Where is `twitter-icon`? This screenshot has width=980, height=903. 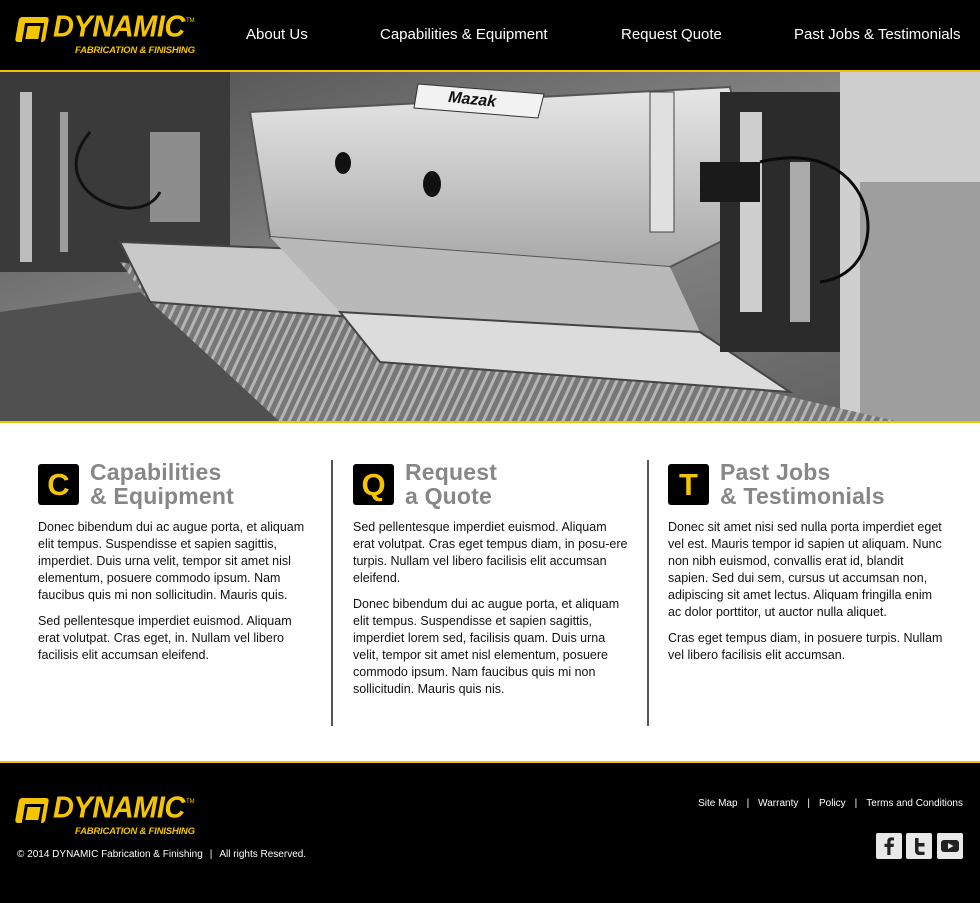
twitter-icon is located at coordinates (919, 846).